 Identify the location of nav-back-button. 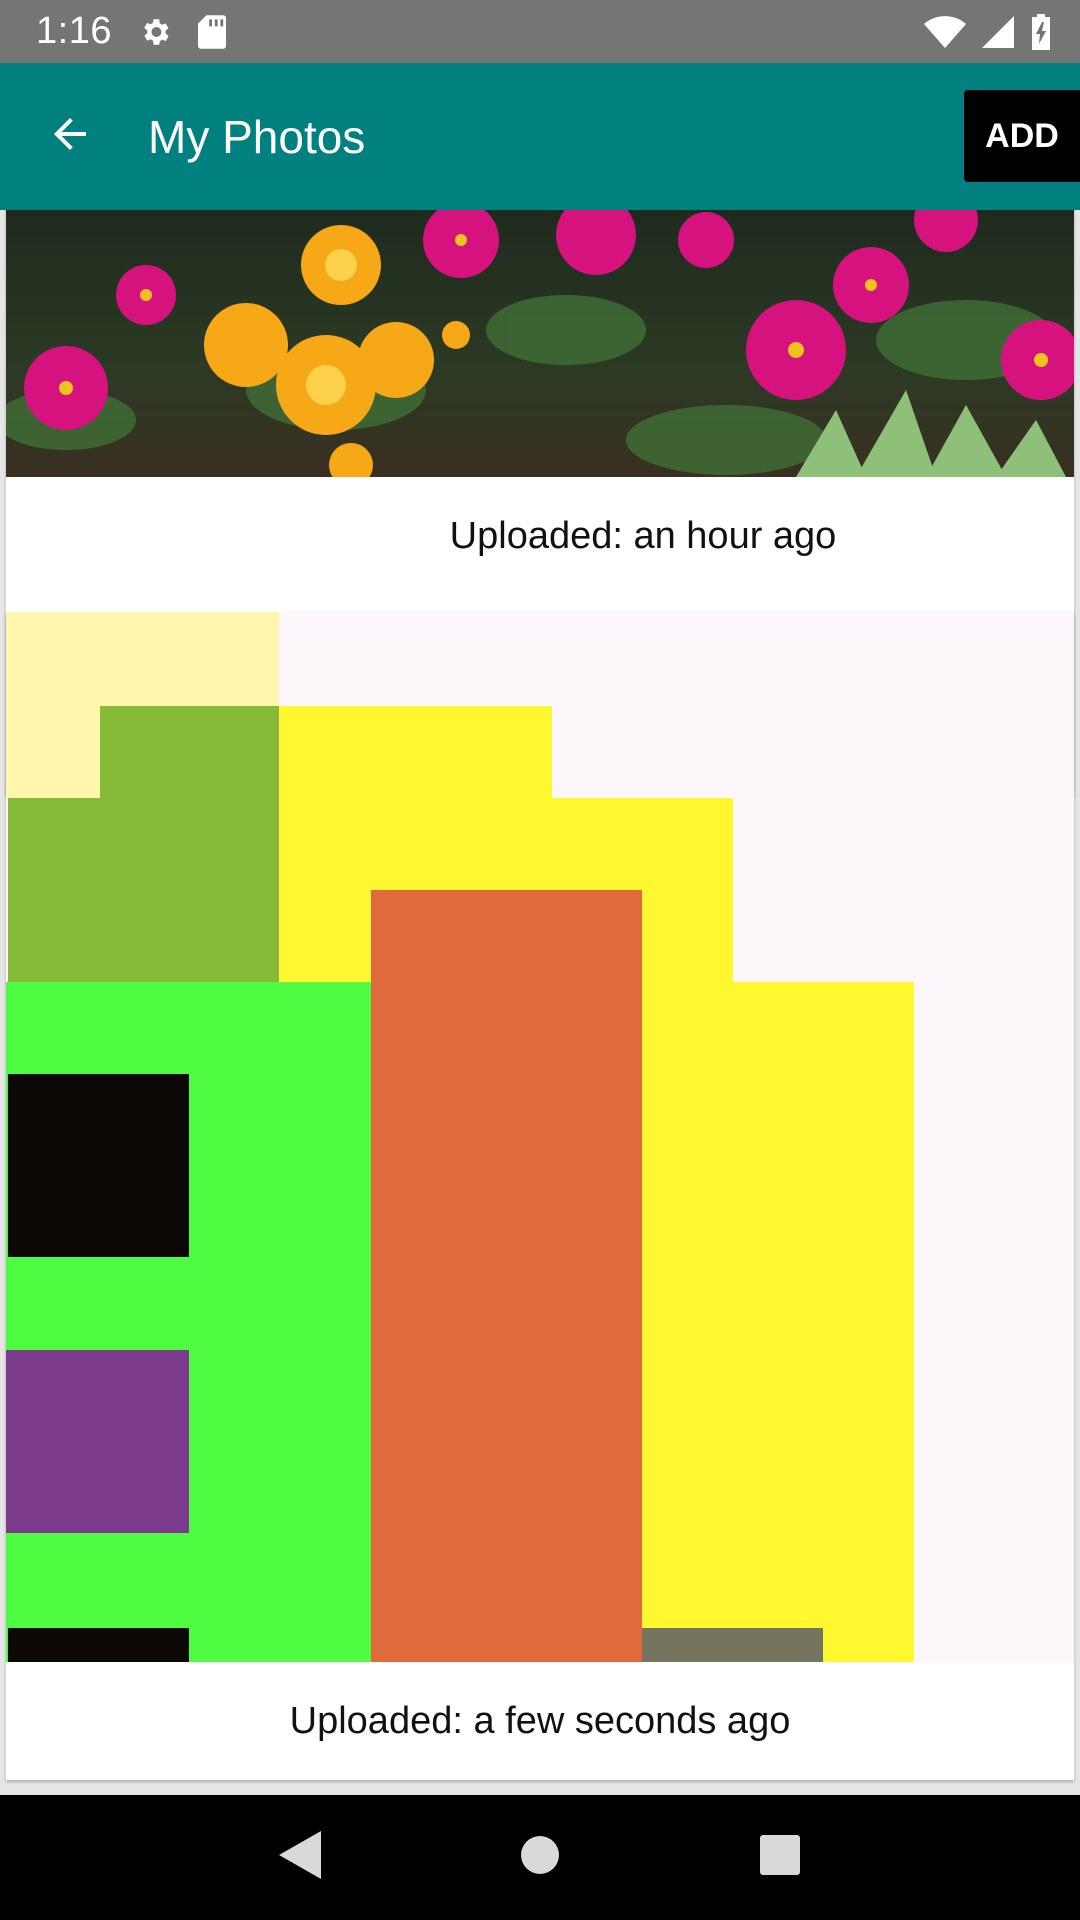
(300, 1858).